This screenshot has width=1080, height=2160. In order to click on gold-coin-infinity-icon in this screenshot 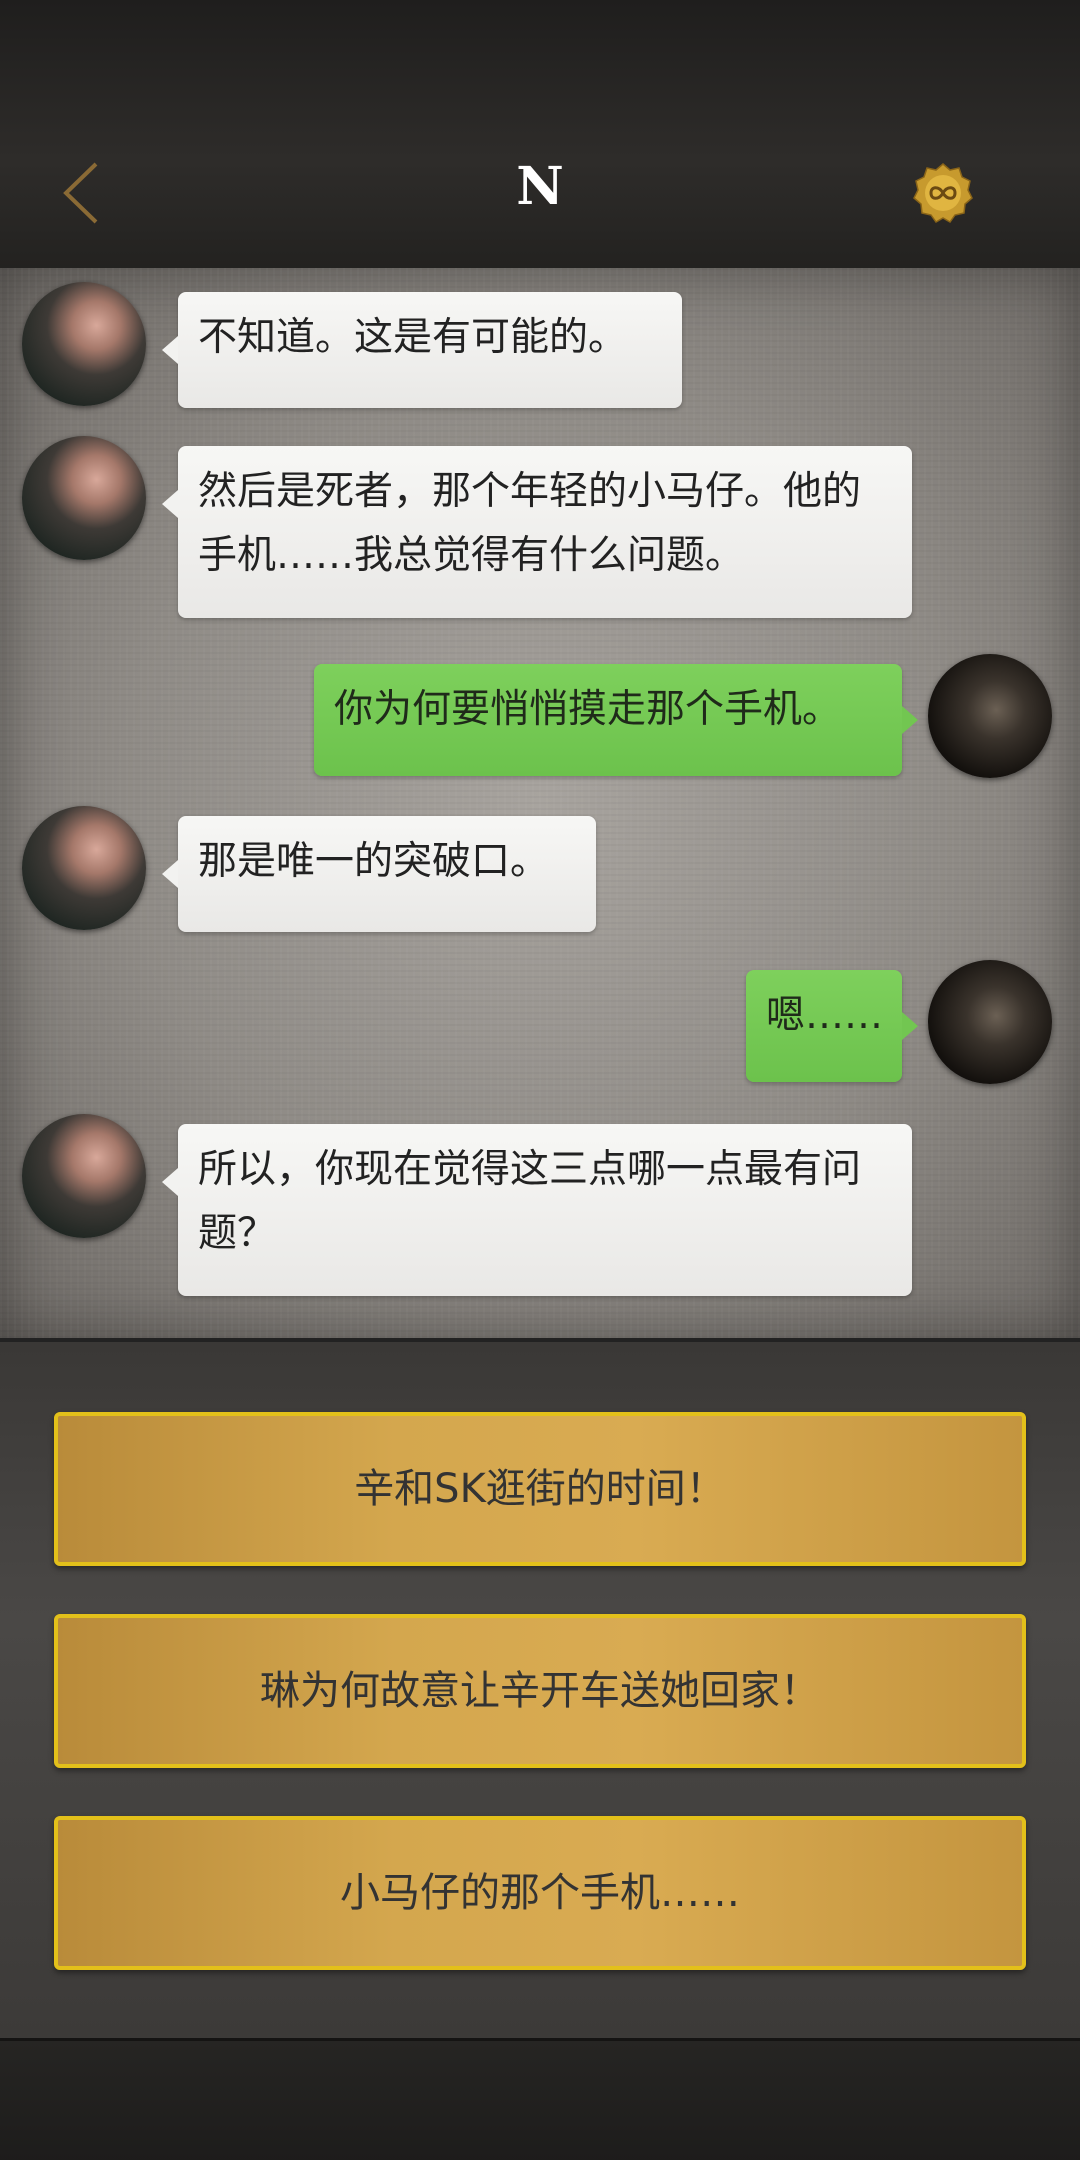, I will do `click(943, 193)`.